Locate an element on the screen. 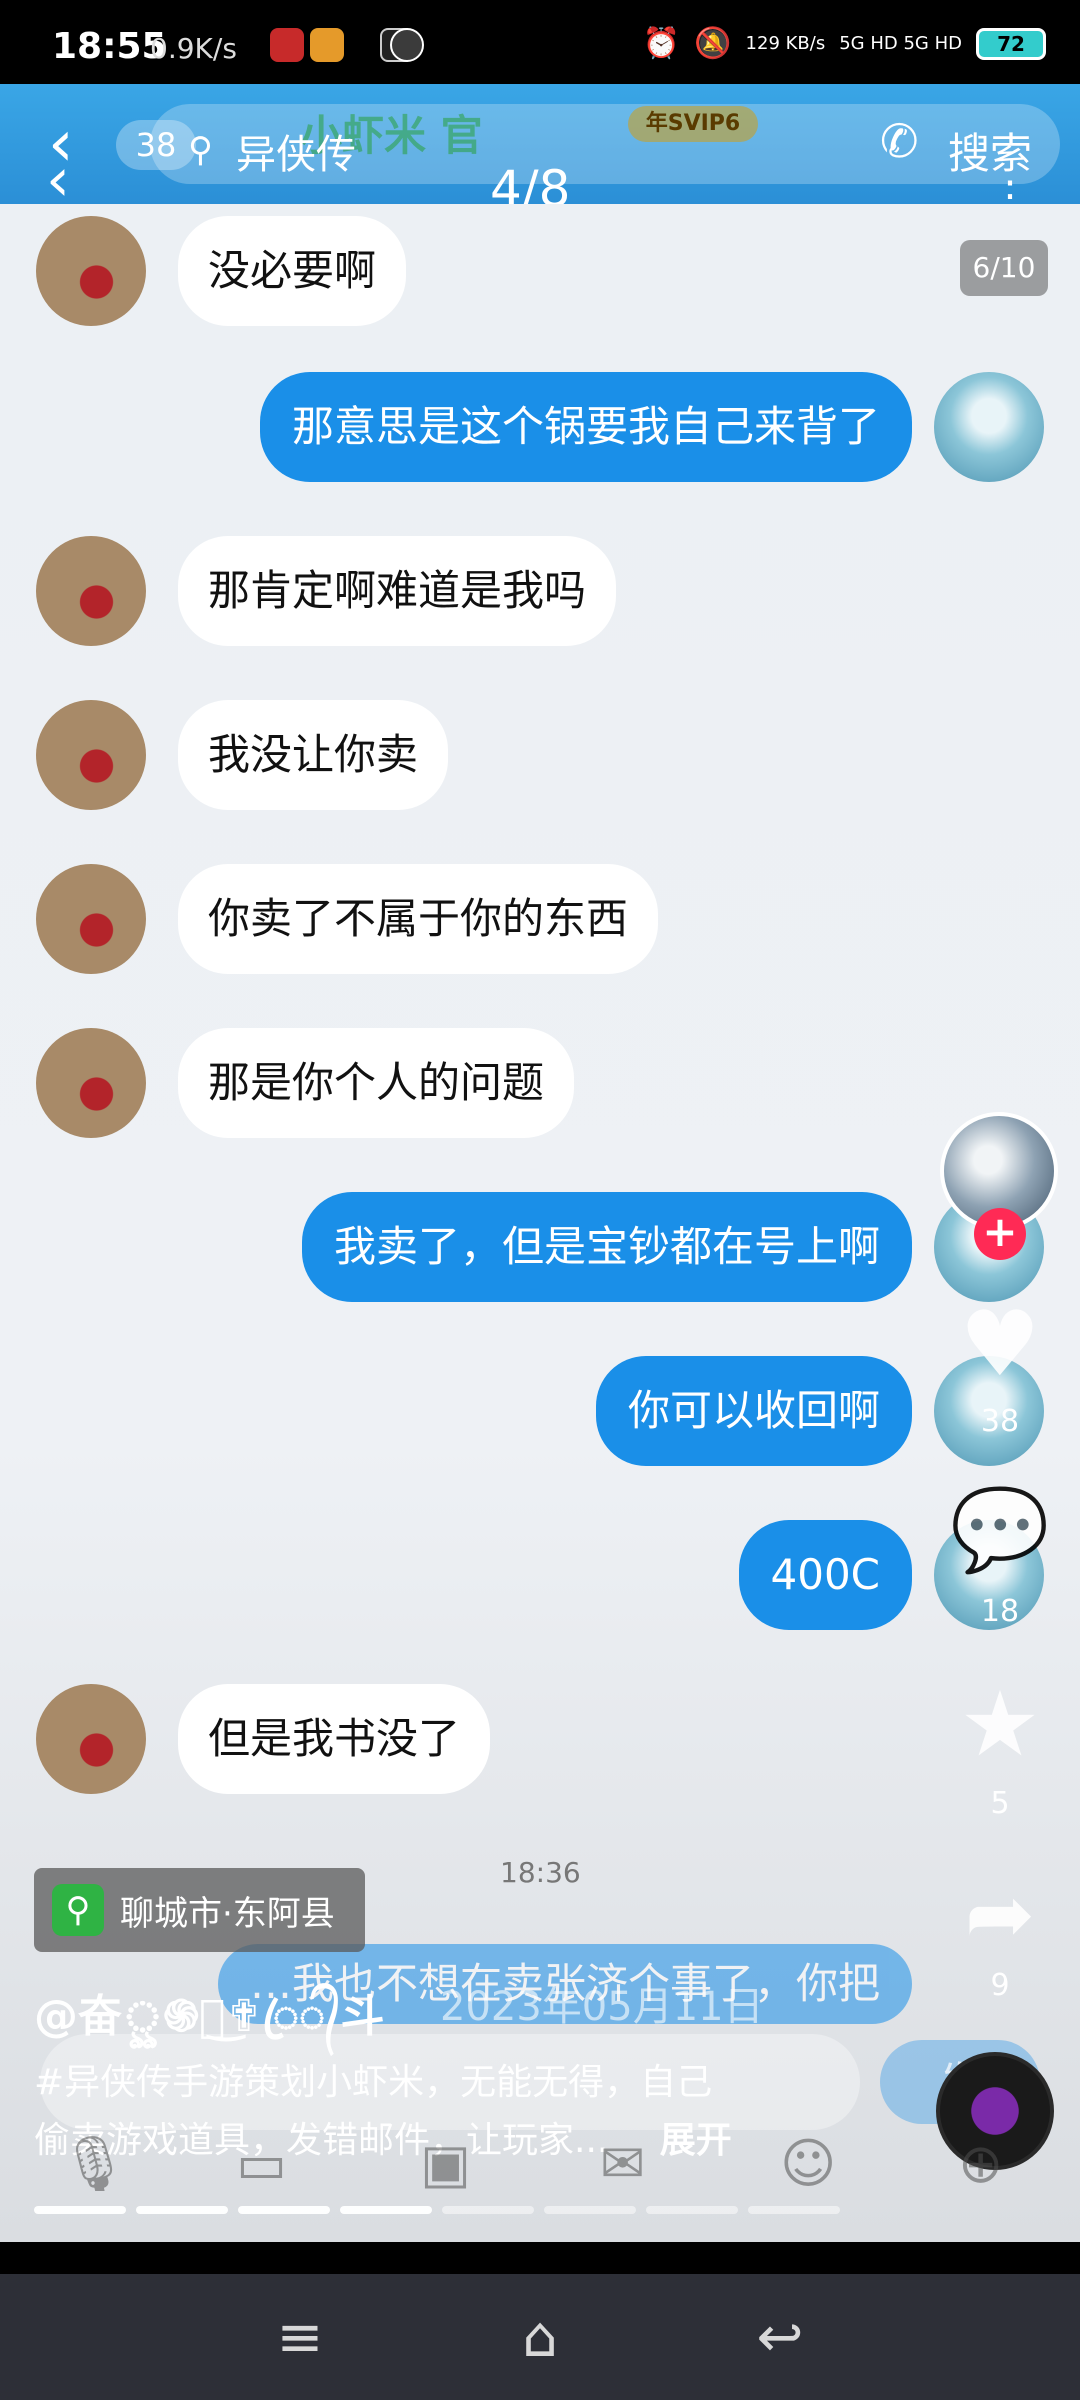 Image resolution: width=1080 pixels, height=2400 pixels. signal-label: 5G HD 5G HD is located at coordinates (900, 43).